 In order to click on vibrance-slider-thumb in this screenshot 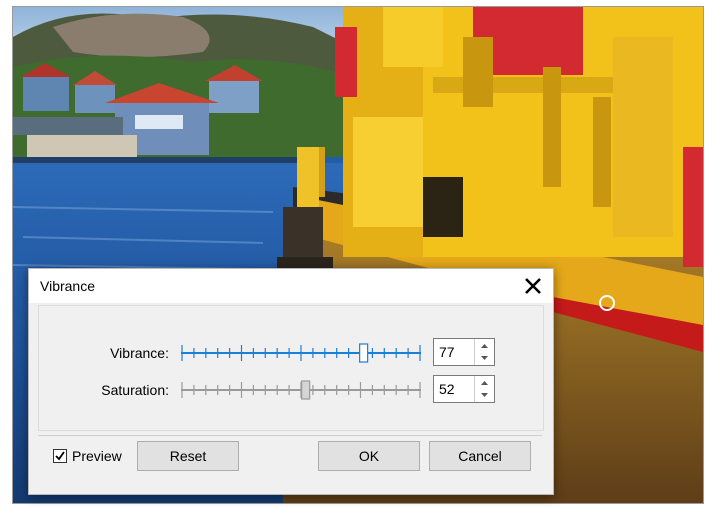, I will do `click(364, 353)`.